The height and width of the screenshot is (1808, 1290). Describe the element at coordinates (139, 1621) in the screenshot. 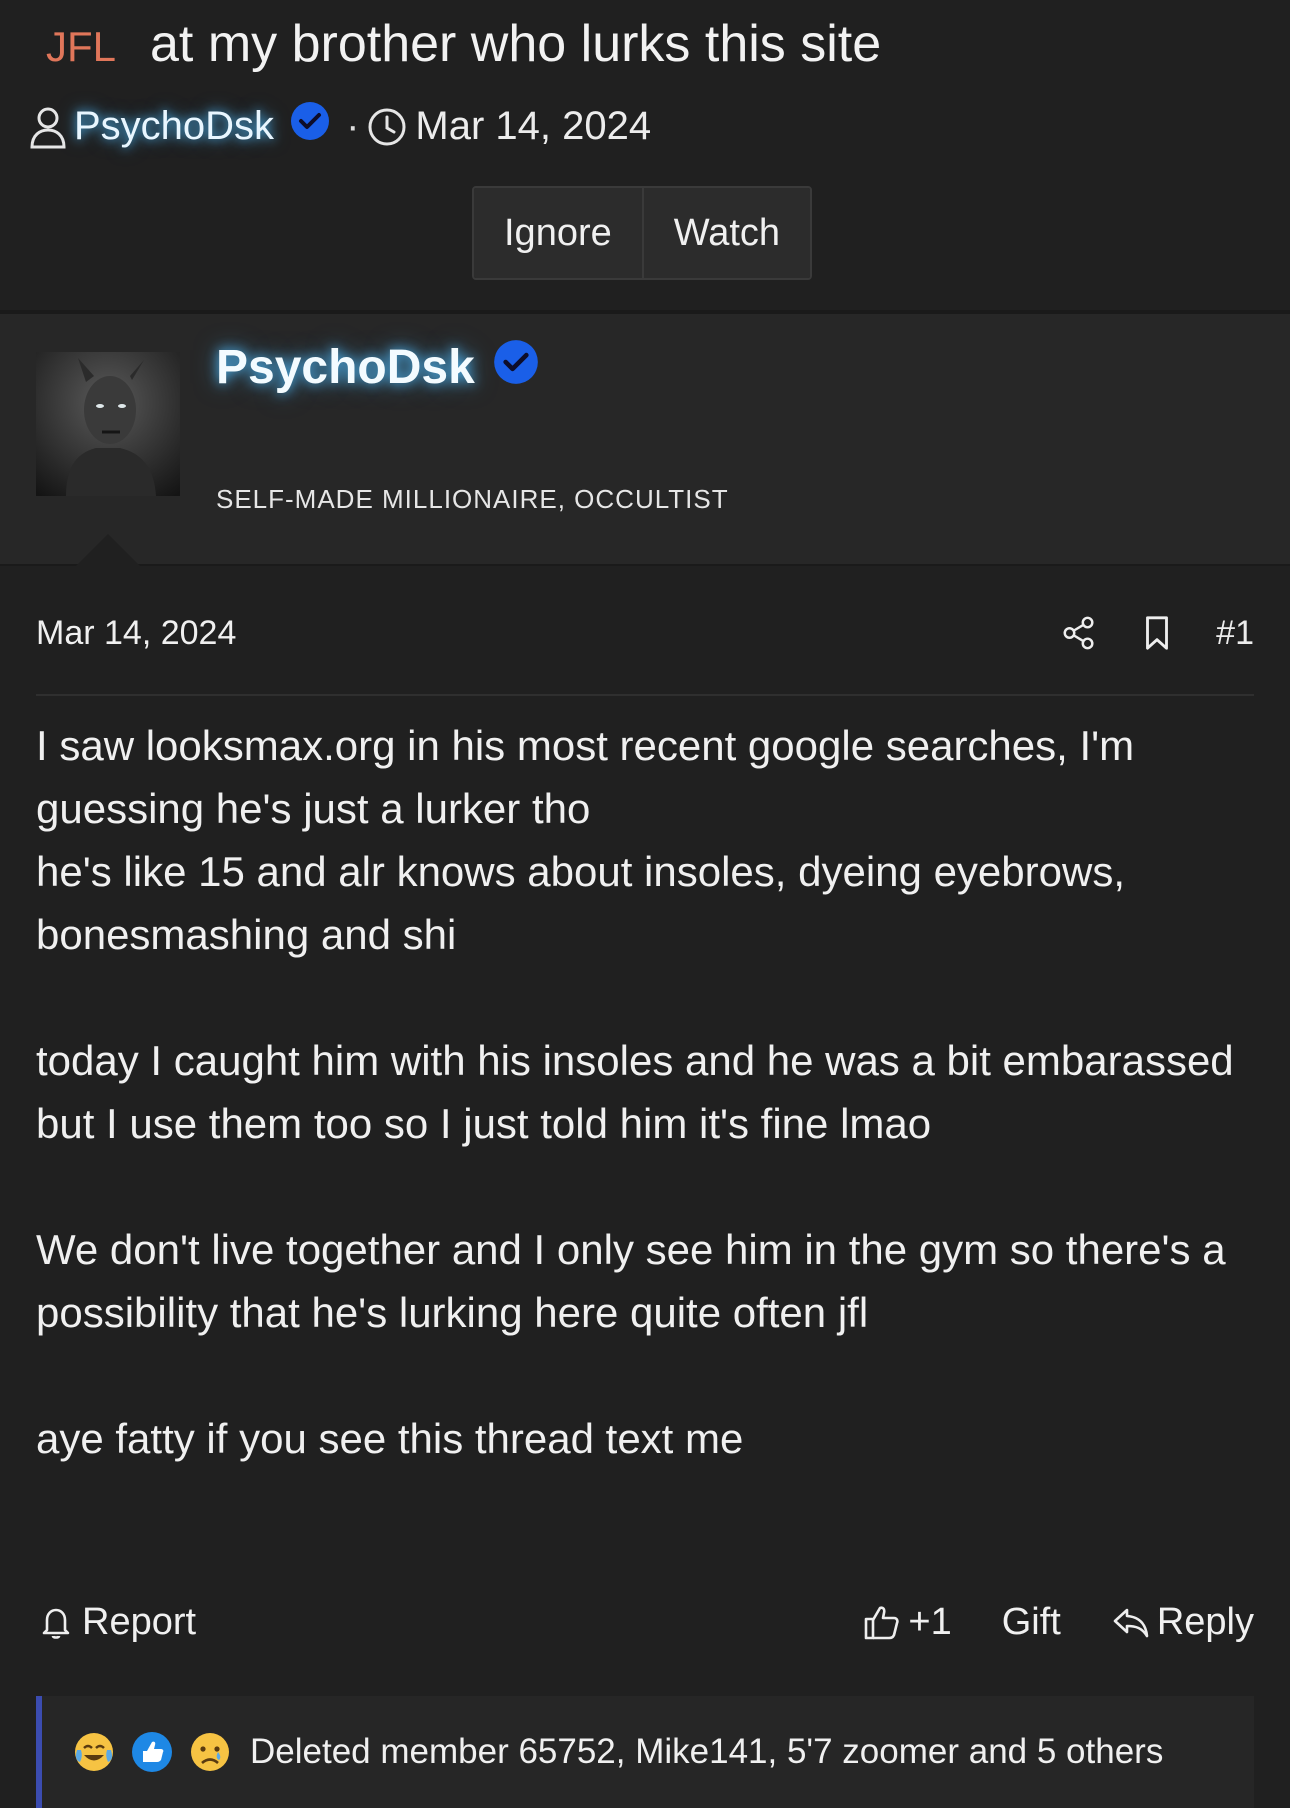

I see `report-label: Report` at that location.